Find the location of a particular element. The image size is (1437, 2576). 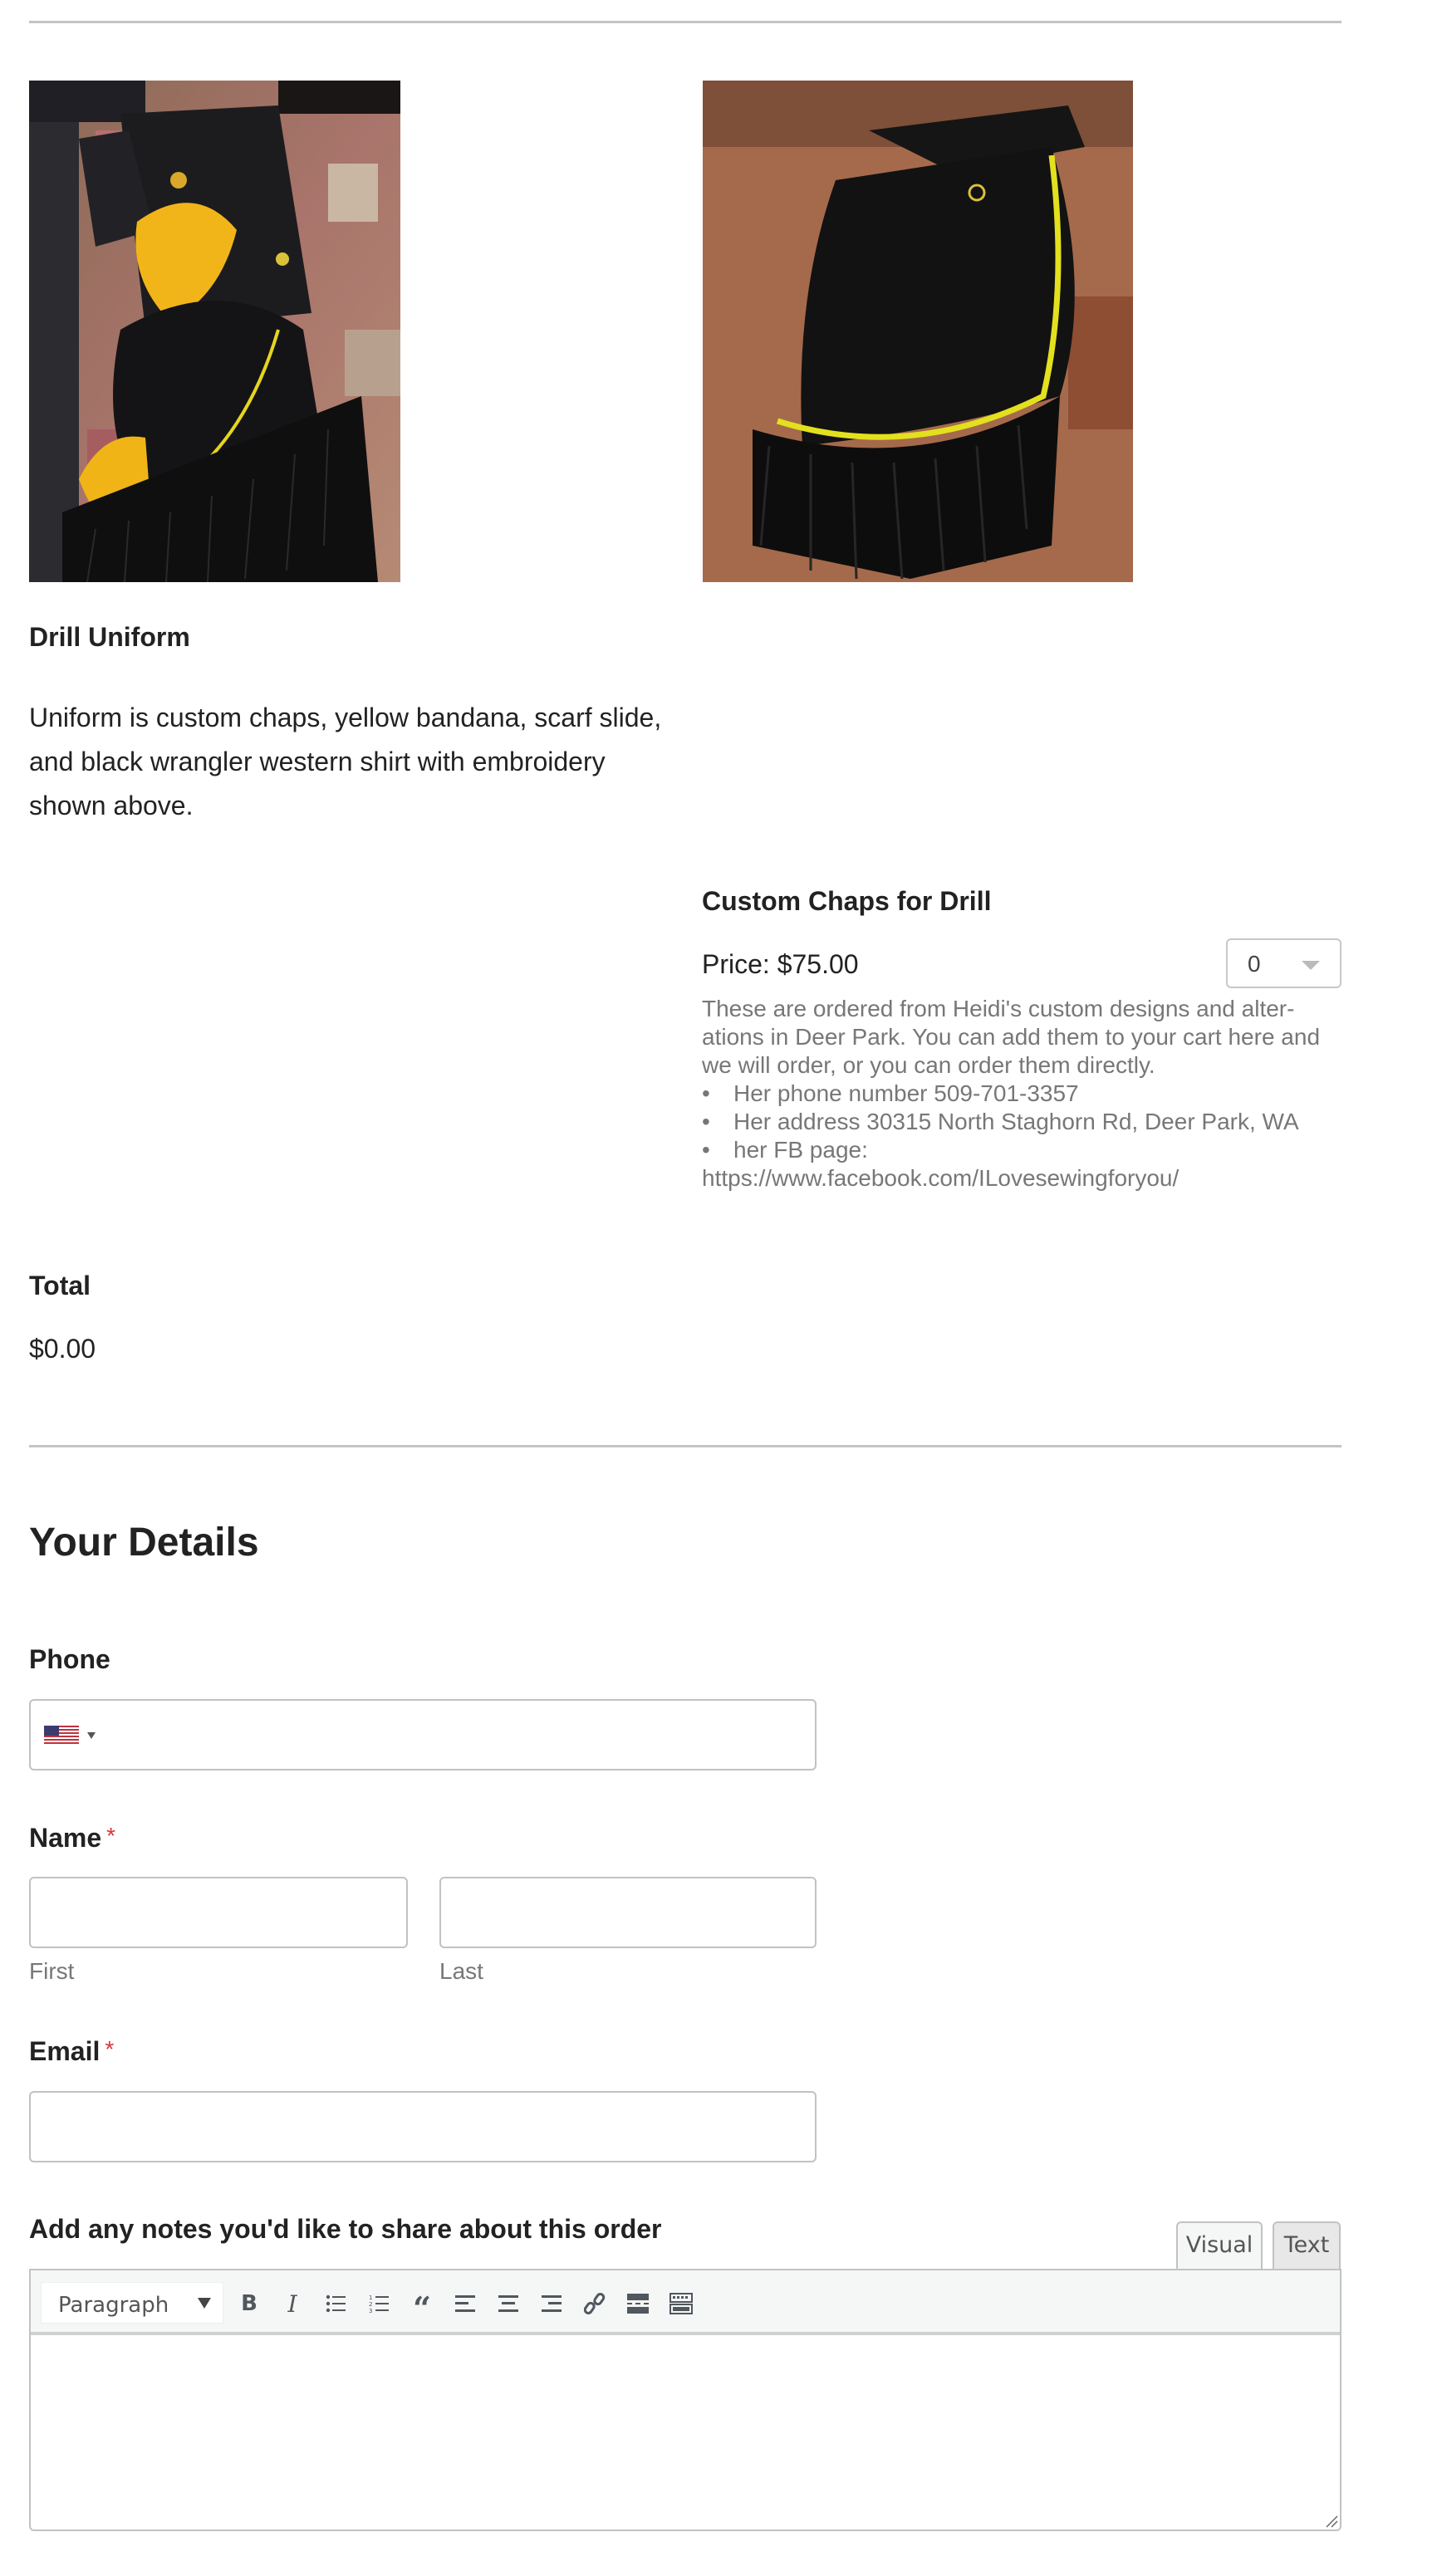

link-icon is located at coordinates (595, 2304).